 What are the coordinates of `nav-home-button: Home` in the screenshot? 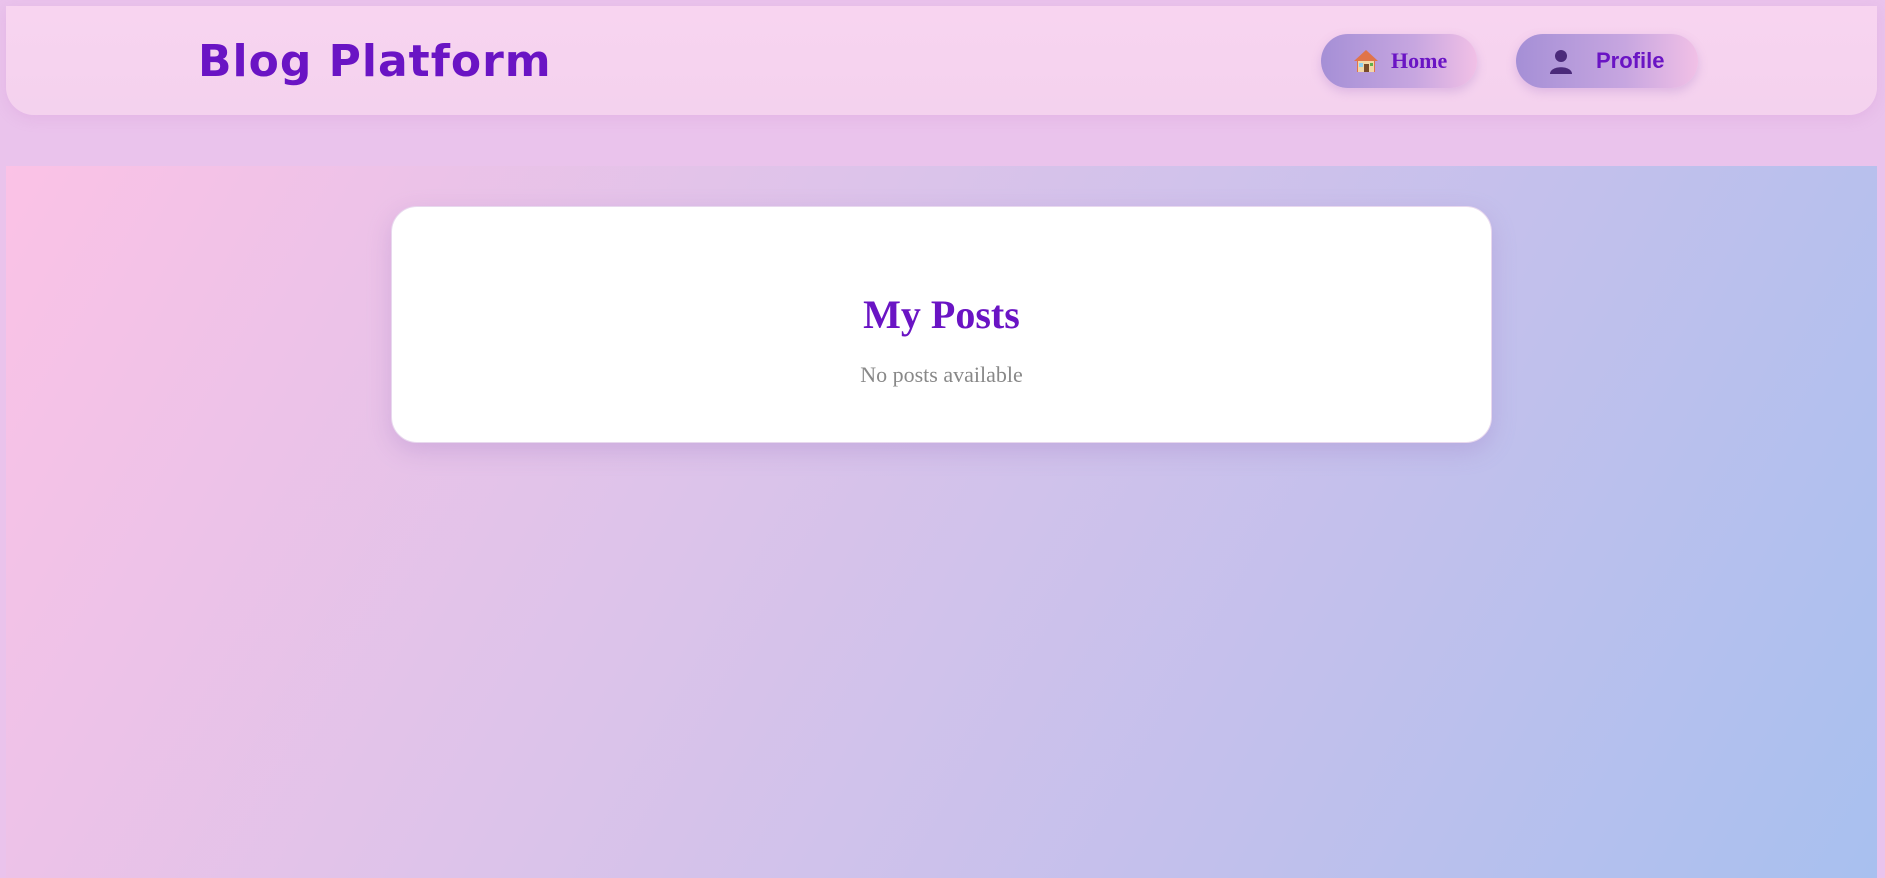 It's located at (1399, 61).